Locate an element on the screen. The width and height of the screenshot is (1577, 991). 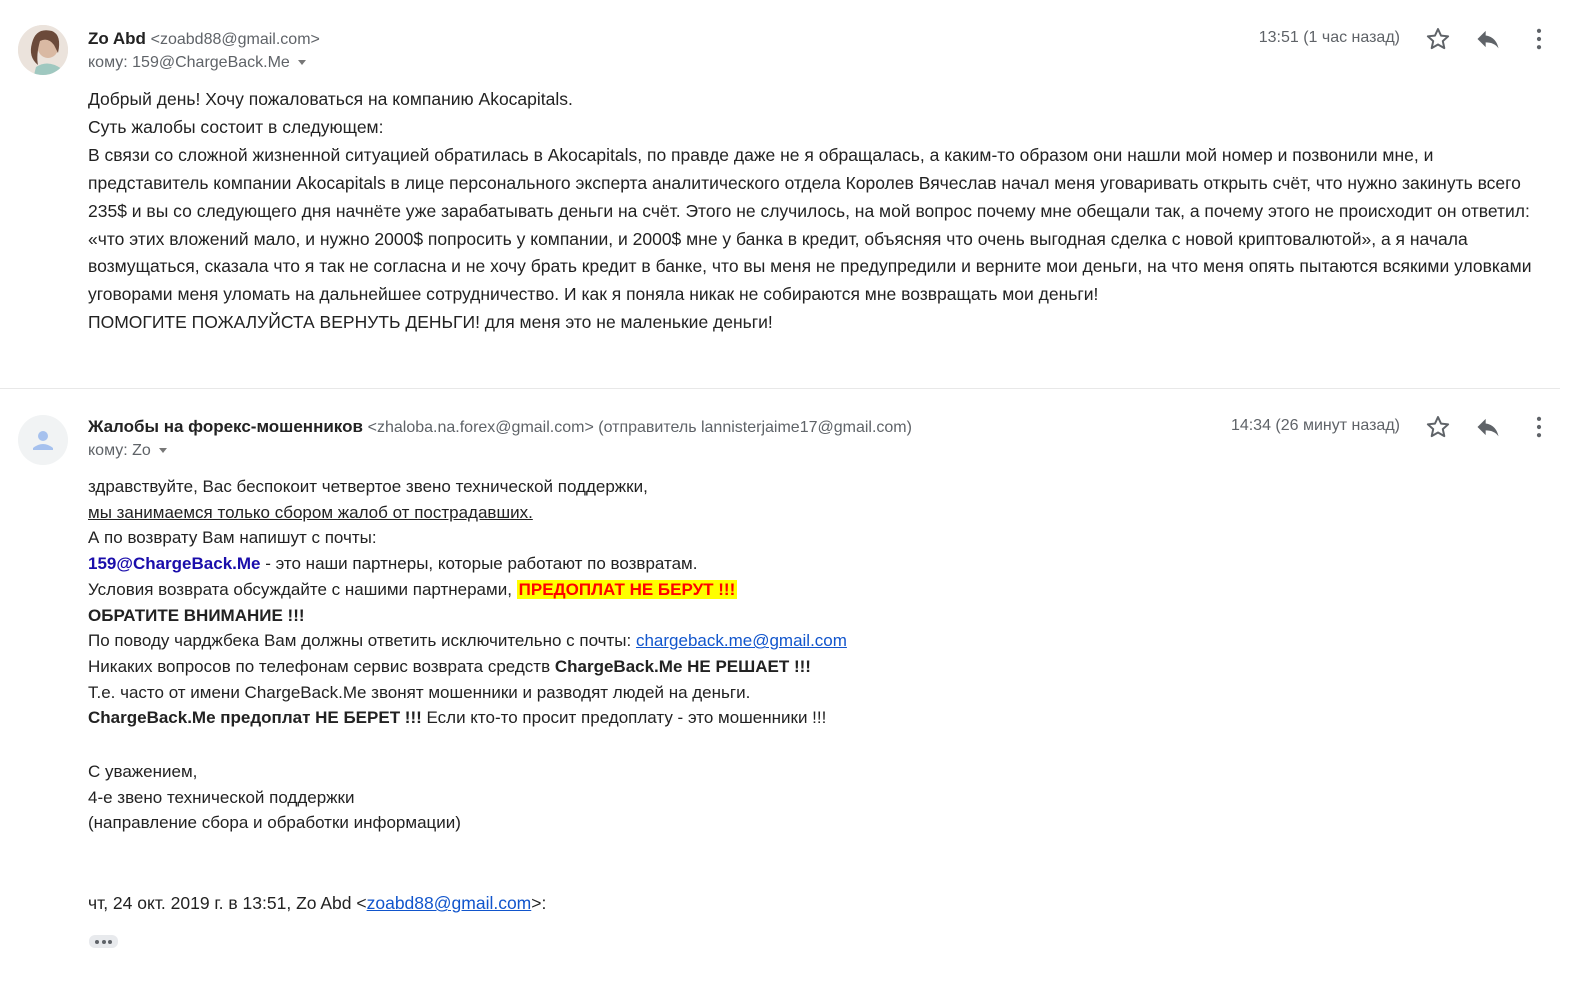
body-bold-text: ChargeBack.Me предоплат НЕ БЕРЕТ !!! is located at coordinates (255, 718).